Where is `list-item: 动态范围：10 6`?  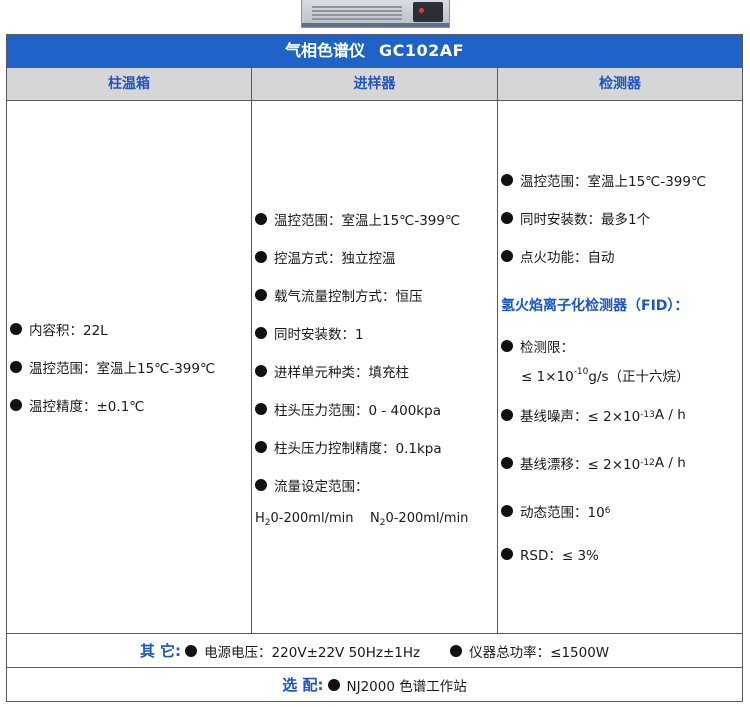
list-item: 动态范围：10 6 is located at coordinates (621, 511).